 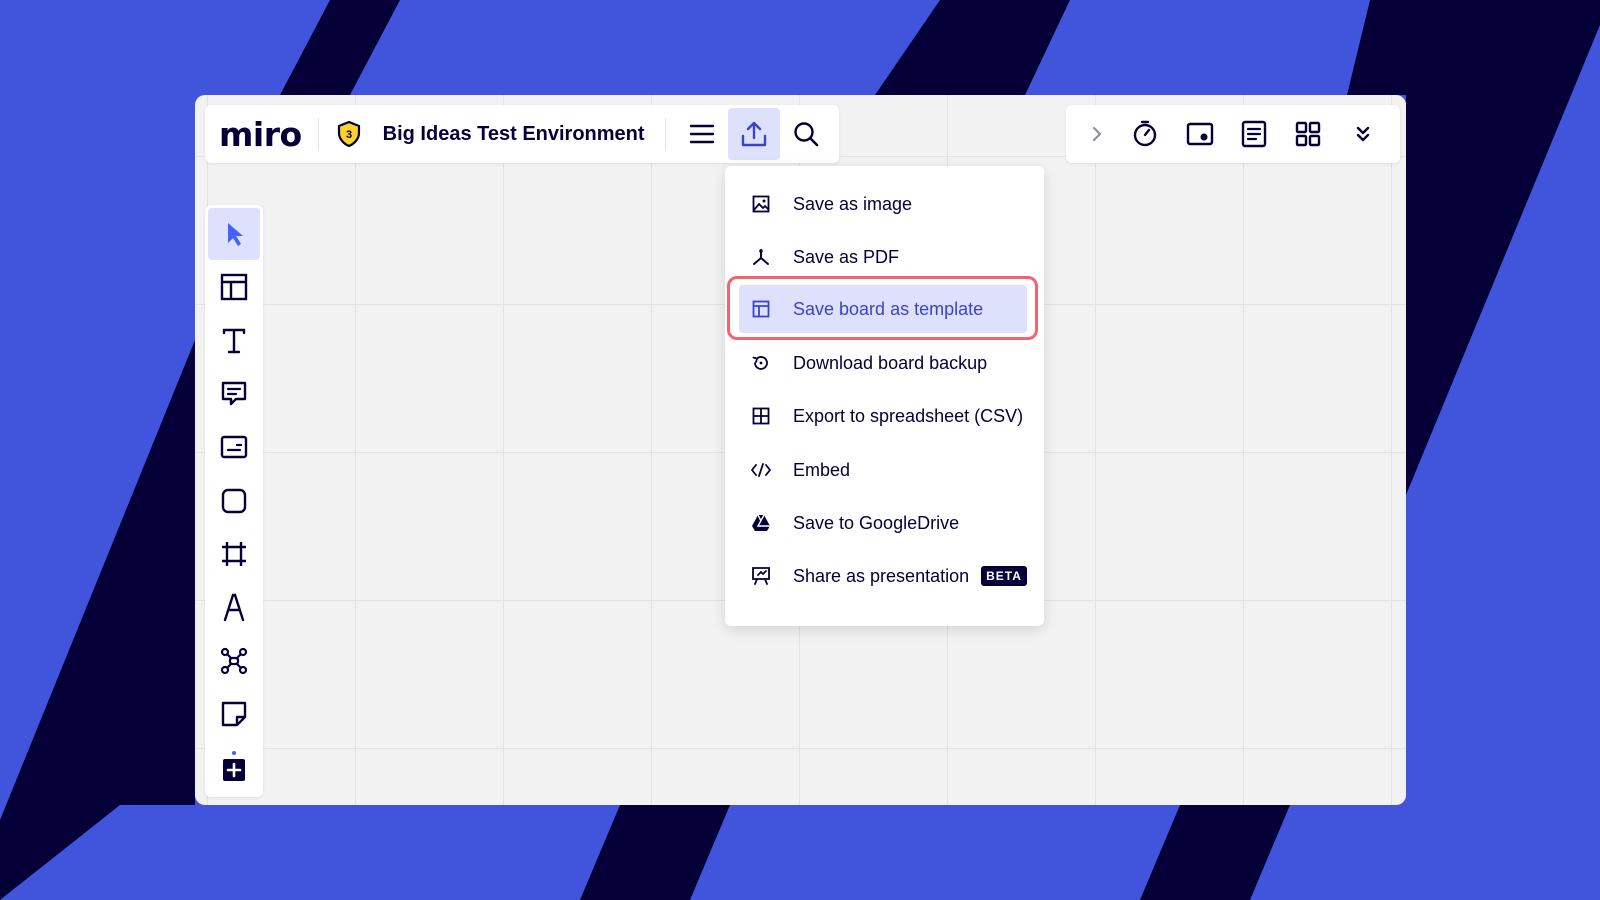 I want to click on chevrons-down-icon, so click(x=1362, y=134).